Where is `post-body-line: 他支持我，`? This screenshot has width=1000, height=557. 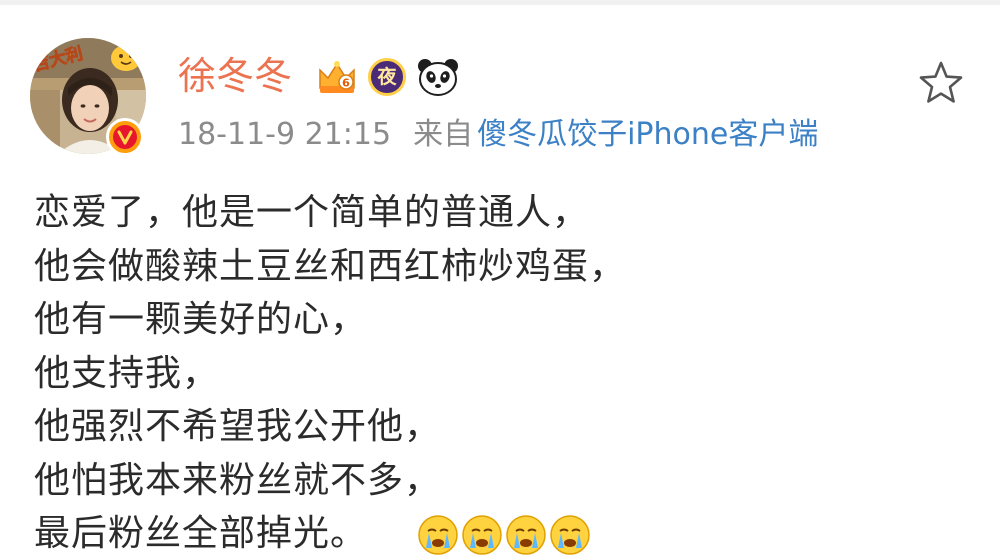 post-body-line: 他支持我， is located at coordinates (127, 373).